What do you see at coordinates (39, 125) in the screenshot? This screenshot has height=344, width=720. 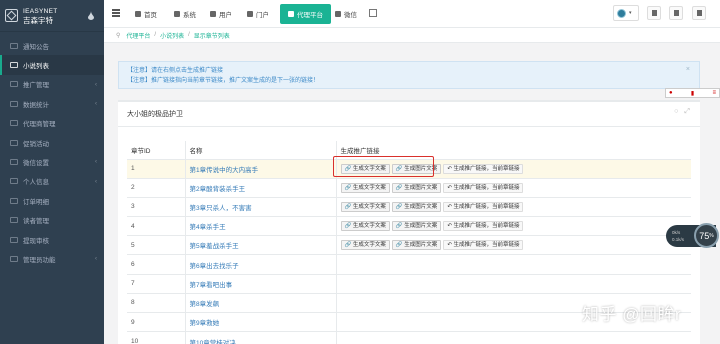 I see `sidebar-item-label: 代理商管理` at bounding box center [39, 125].